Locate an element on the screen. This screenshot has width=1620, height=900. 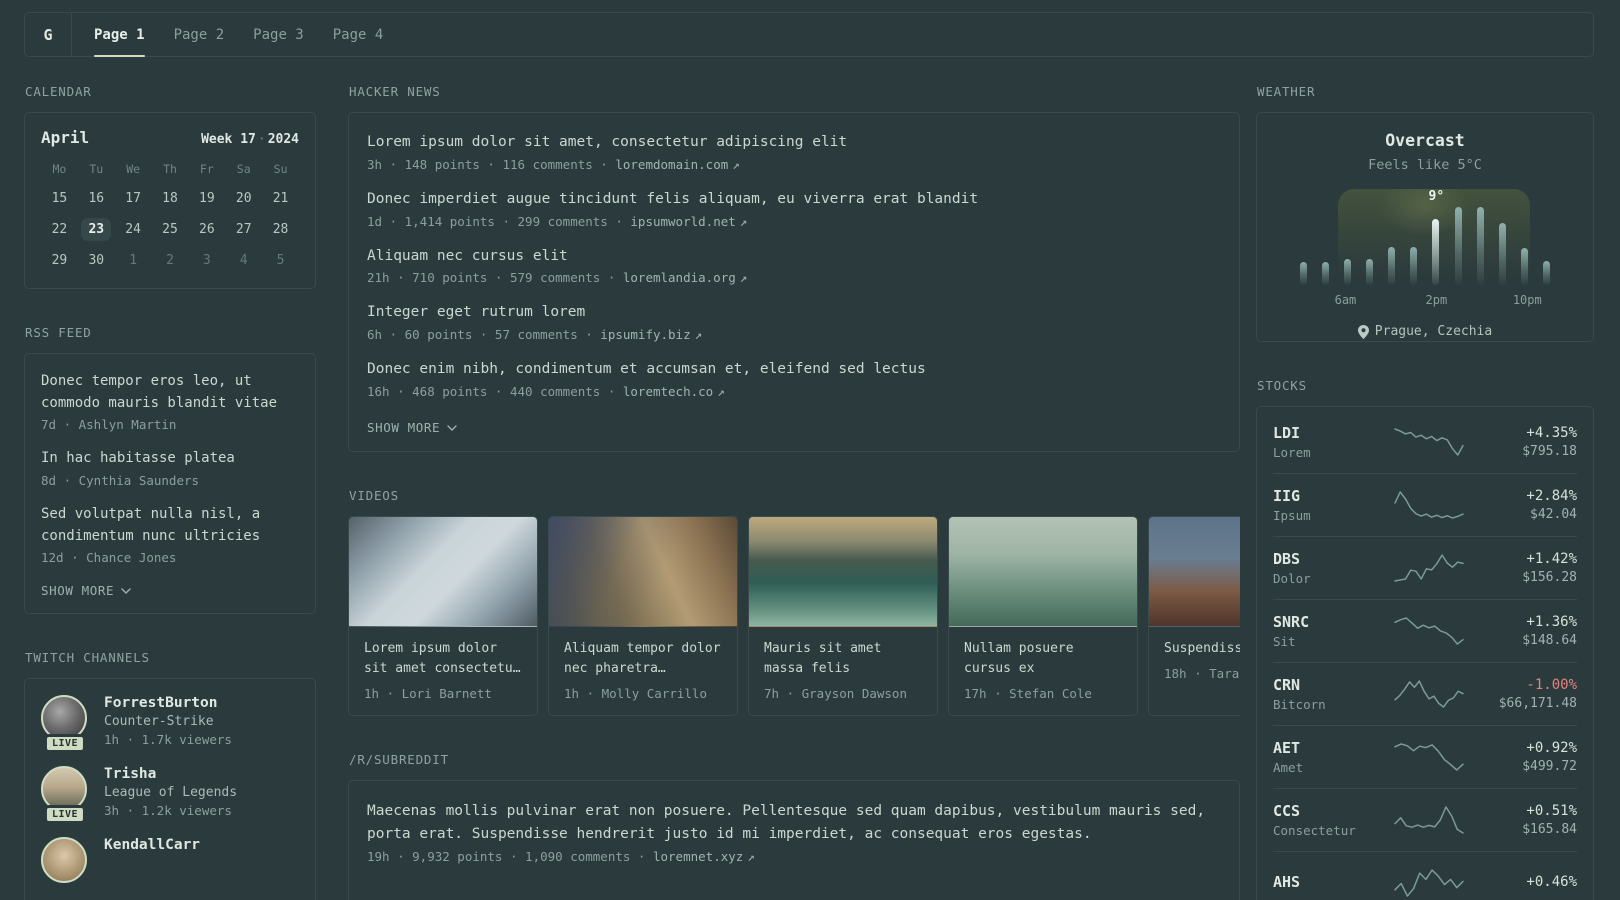
stock-row: DBS Dolor +1.42% $156.28 is located at coordinates (1425, 567).